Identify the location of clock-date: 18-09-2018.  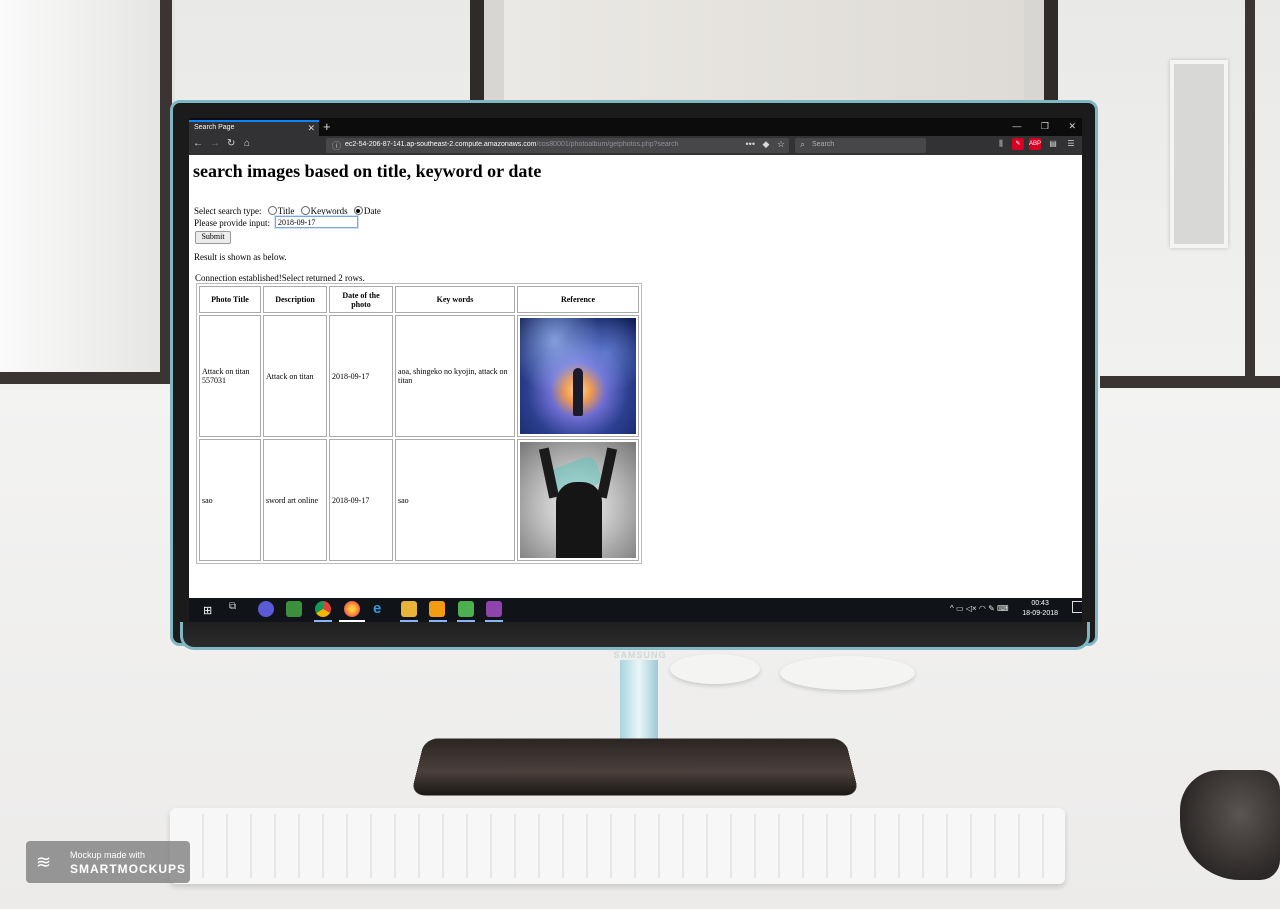
(1040, 613).